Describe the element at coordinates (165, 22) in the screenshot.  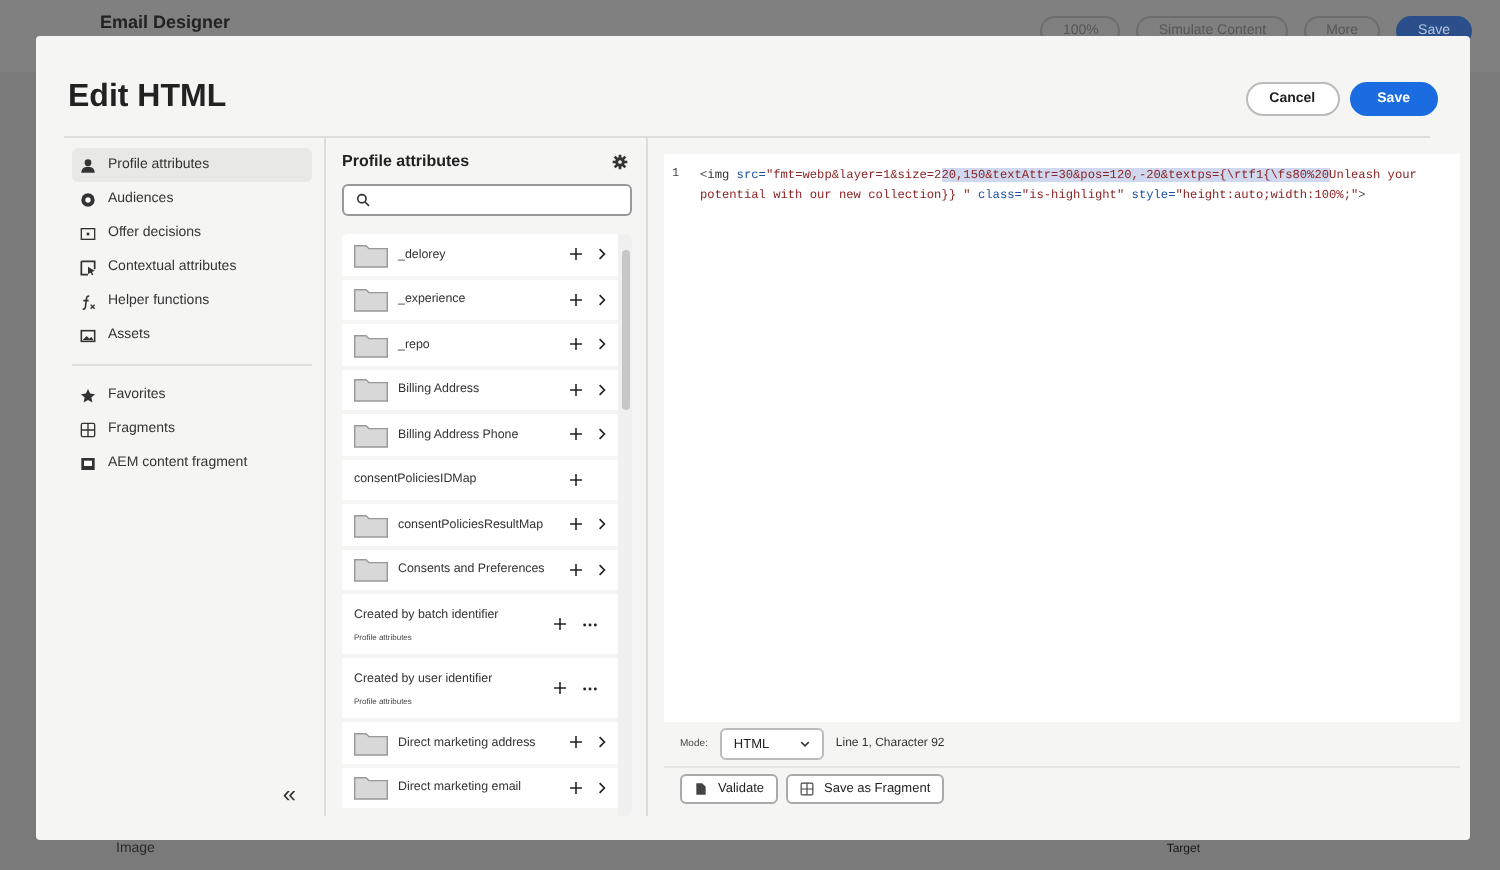
I see `app-title: Email Designer` at that location.